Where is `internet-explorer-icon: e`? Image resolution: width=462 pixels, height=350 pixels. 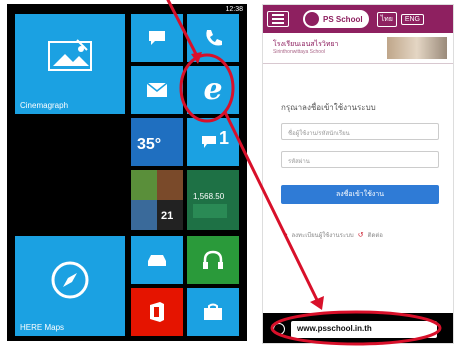 internet-explorer-icon: e is located at coordinates (213, 89).